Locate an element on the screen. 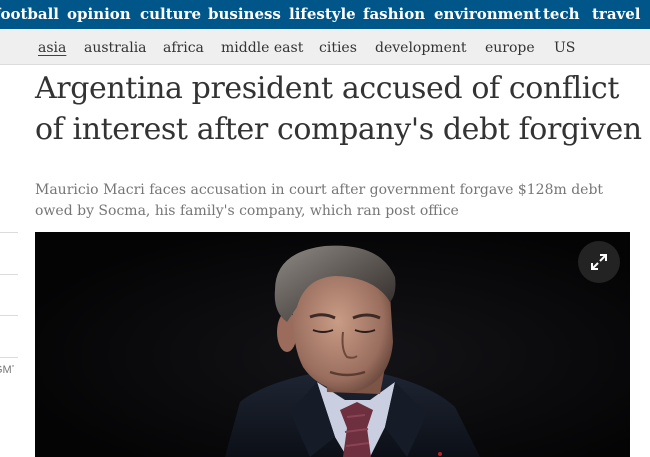 The width and height of the screenshot is (650, 457). expand-image-button is located at coordinates (599, 262).